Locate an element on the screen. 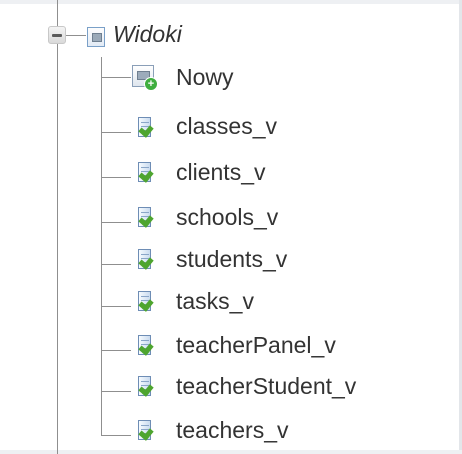  tree-item-clients-v: clients_v is located at coordinates (220, 172).